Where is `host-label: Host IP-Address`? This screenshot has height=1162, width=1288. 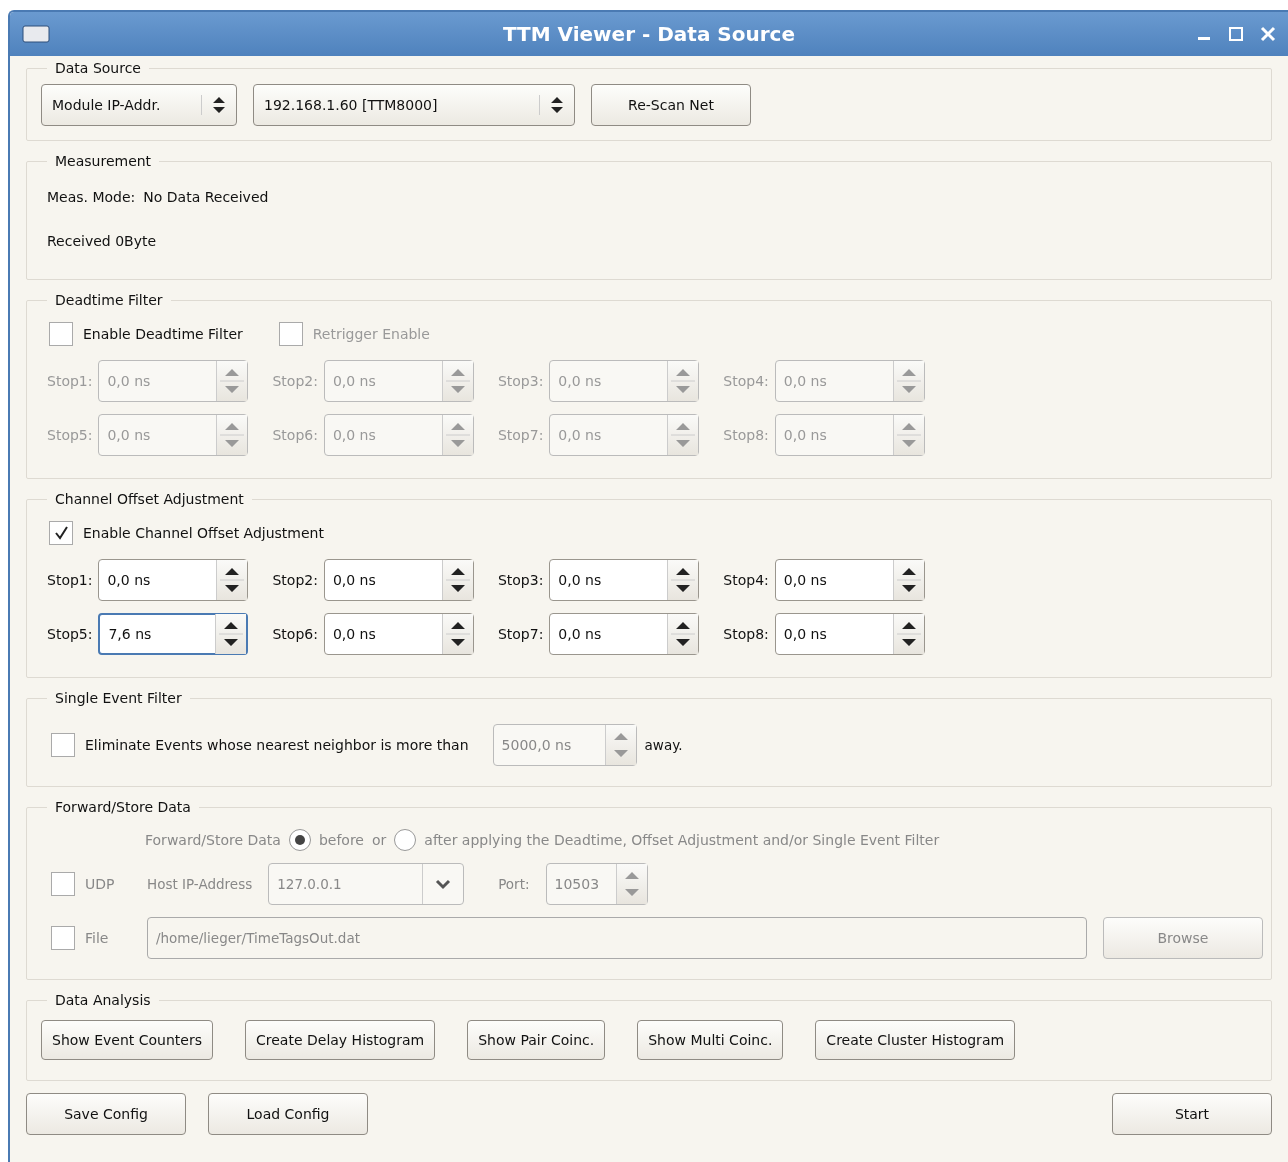
host-label: Host IP-Address is located at coordinates (200, 884).